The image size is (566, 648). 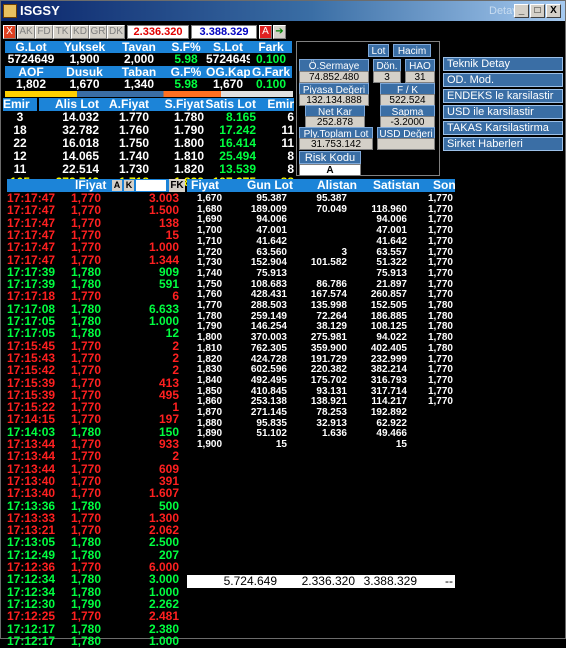 I want to click on price-cell: 15, so click(x=281, y=445).